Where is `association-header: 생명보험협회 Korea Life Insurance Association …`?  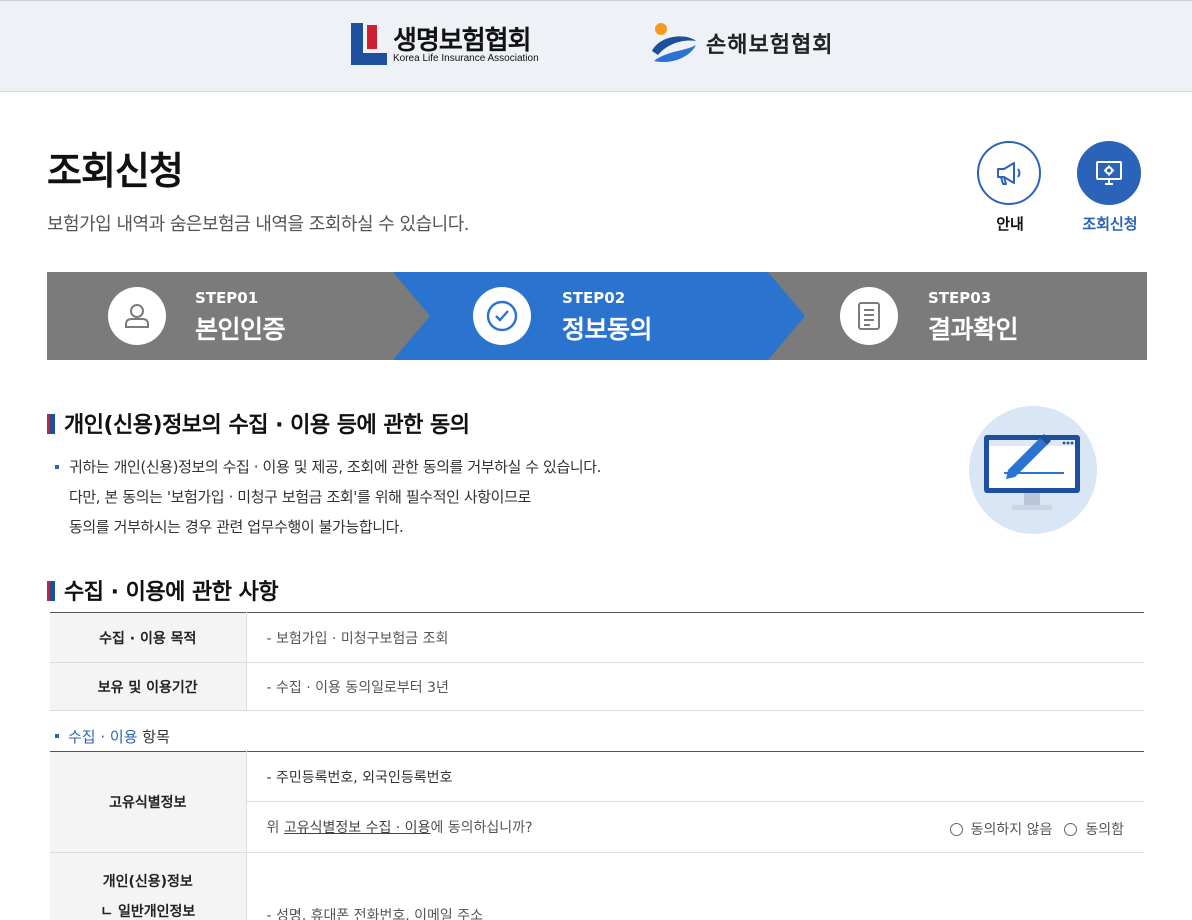
association-header: 생명보험협회 Korea Life Insurance Association … is located at coordinates (596, 46).